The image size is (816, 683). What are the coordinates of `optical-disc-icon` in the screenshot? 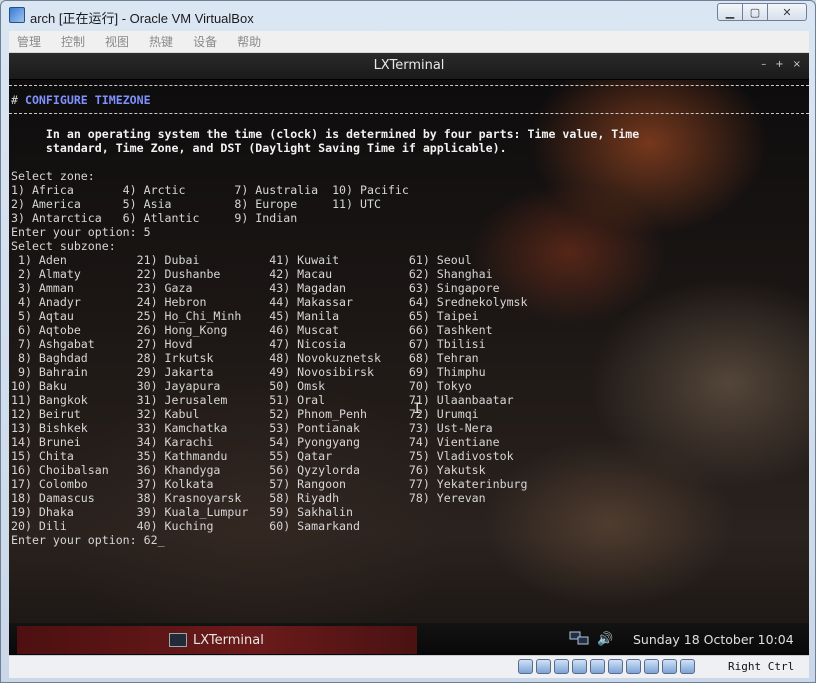 It's located at (543, 666).